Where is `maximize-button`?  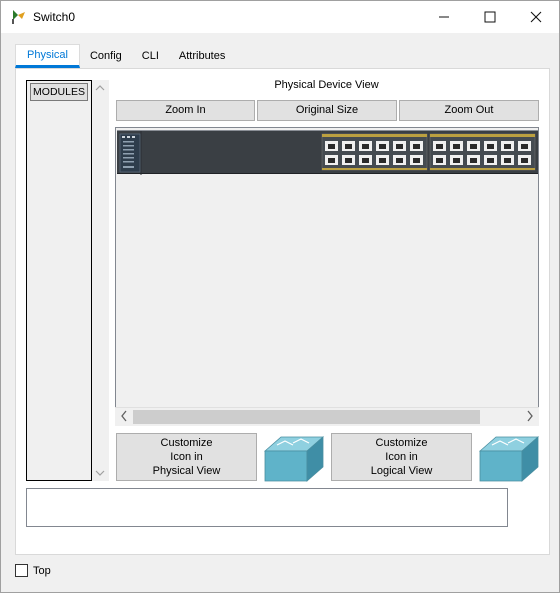 maximize-button is located at coordinates (490, 17).